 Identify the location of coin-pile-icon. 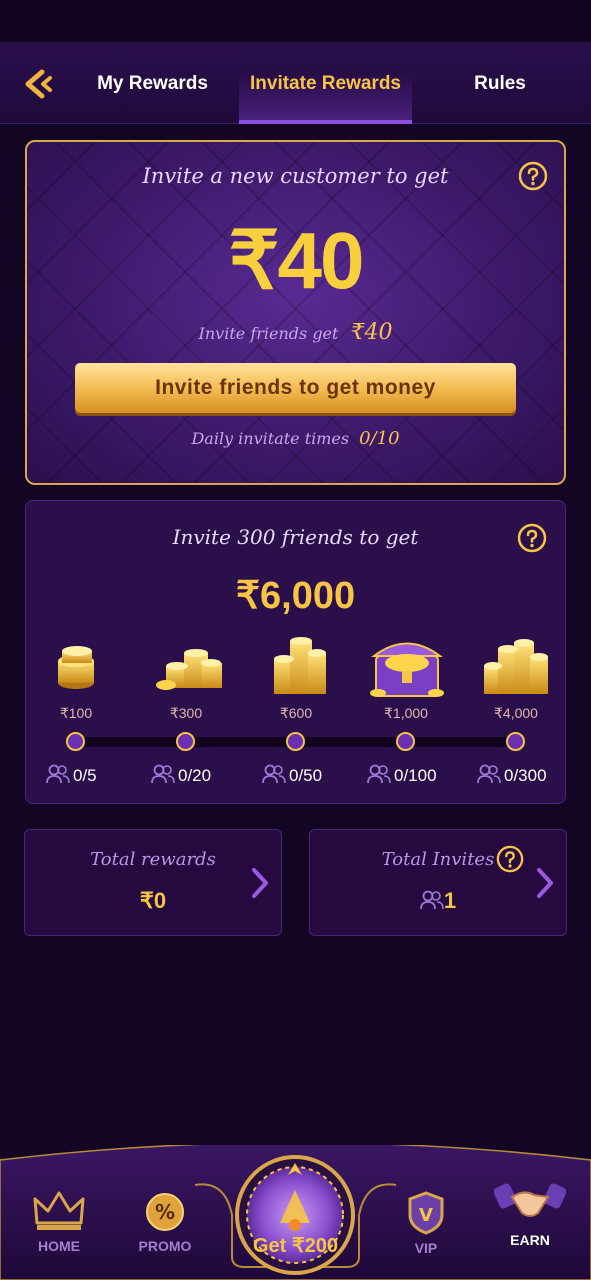
(516, 666).